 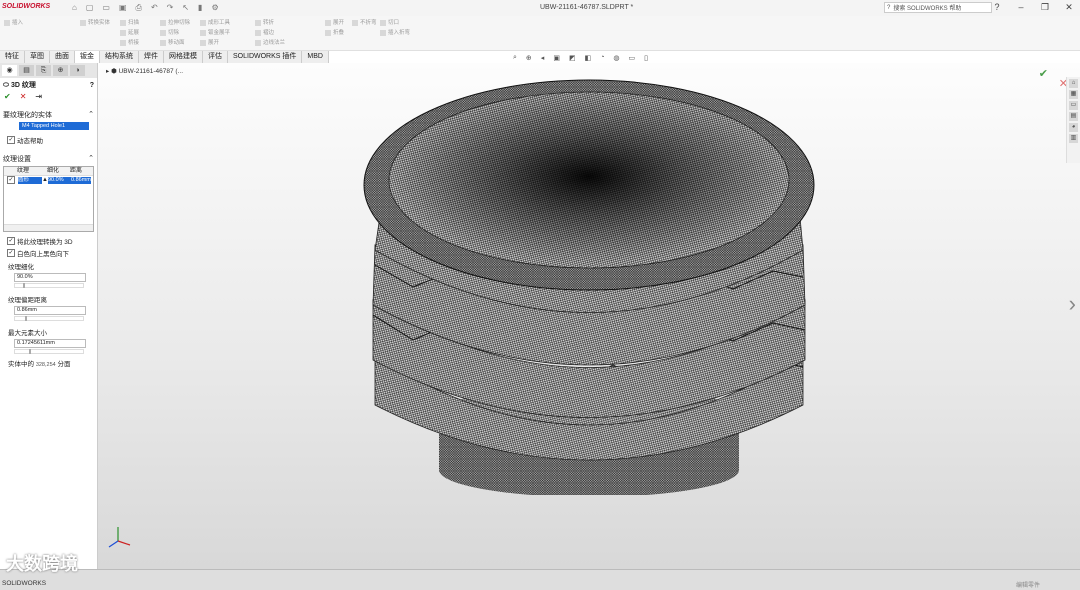 I want to click on new-file-icon: ▢, so click(x=90, y=8).